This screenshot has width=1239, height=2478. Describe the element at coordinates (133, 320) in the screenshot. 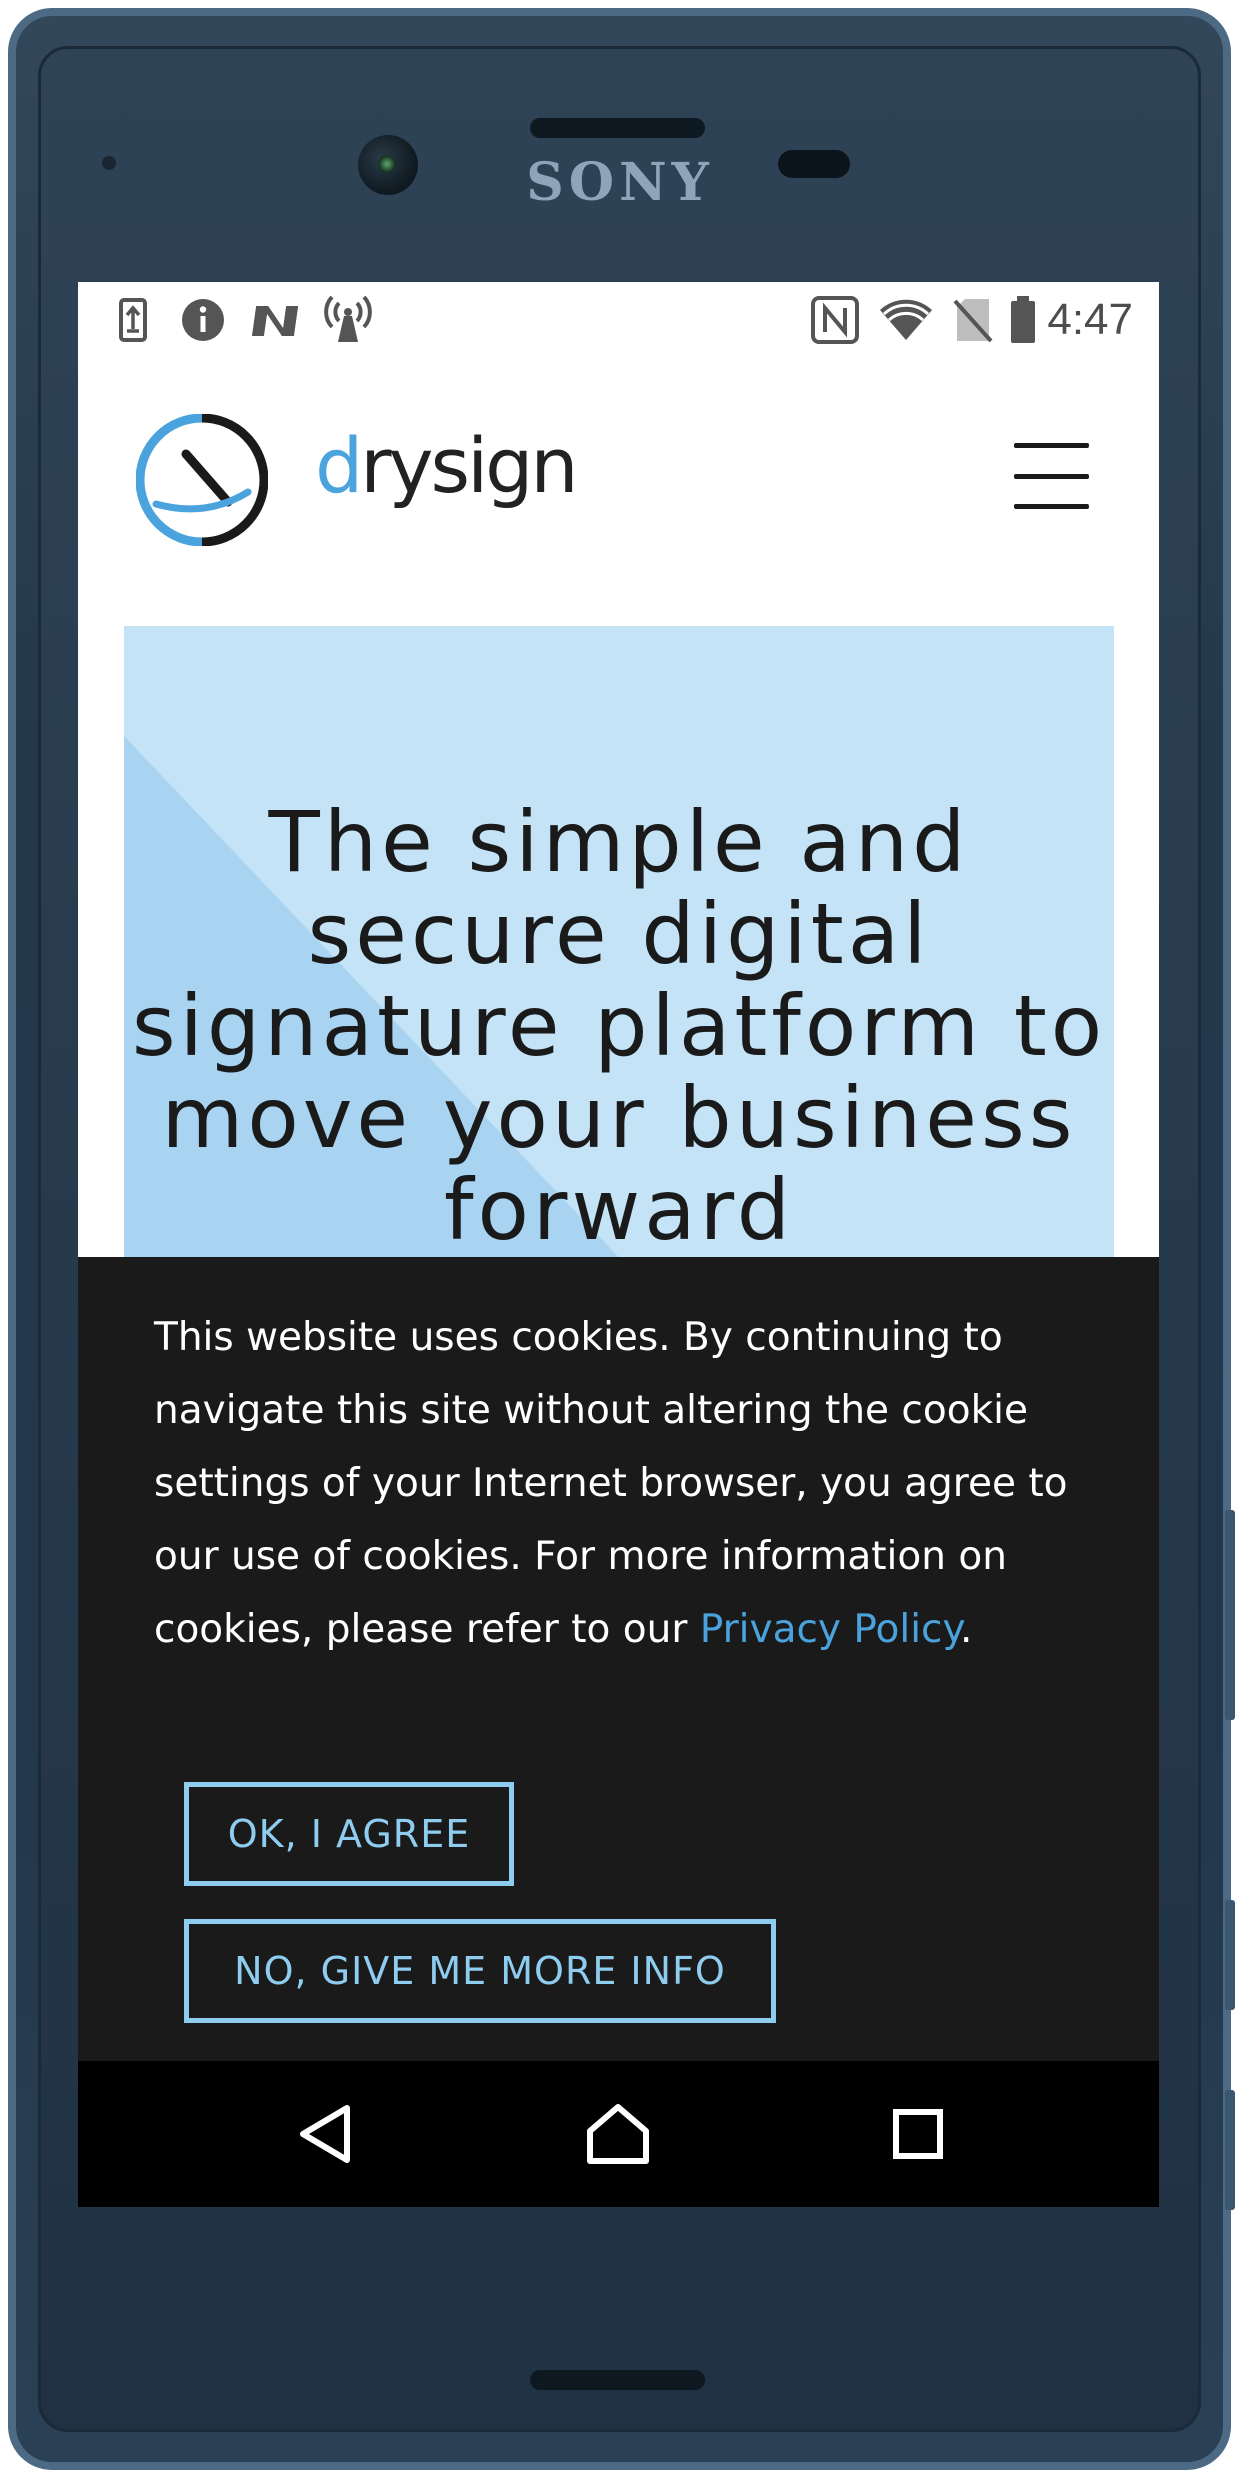

I see `usb-transfer-icon` at that location.